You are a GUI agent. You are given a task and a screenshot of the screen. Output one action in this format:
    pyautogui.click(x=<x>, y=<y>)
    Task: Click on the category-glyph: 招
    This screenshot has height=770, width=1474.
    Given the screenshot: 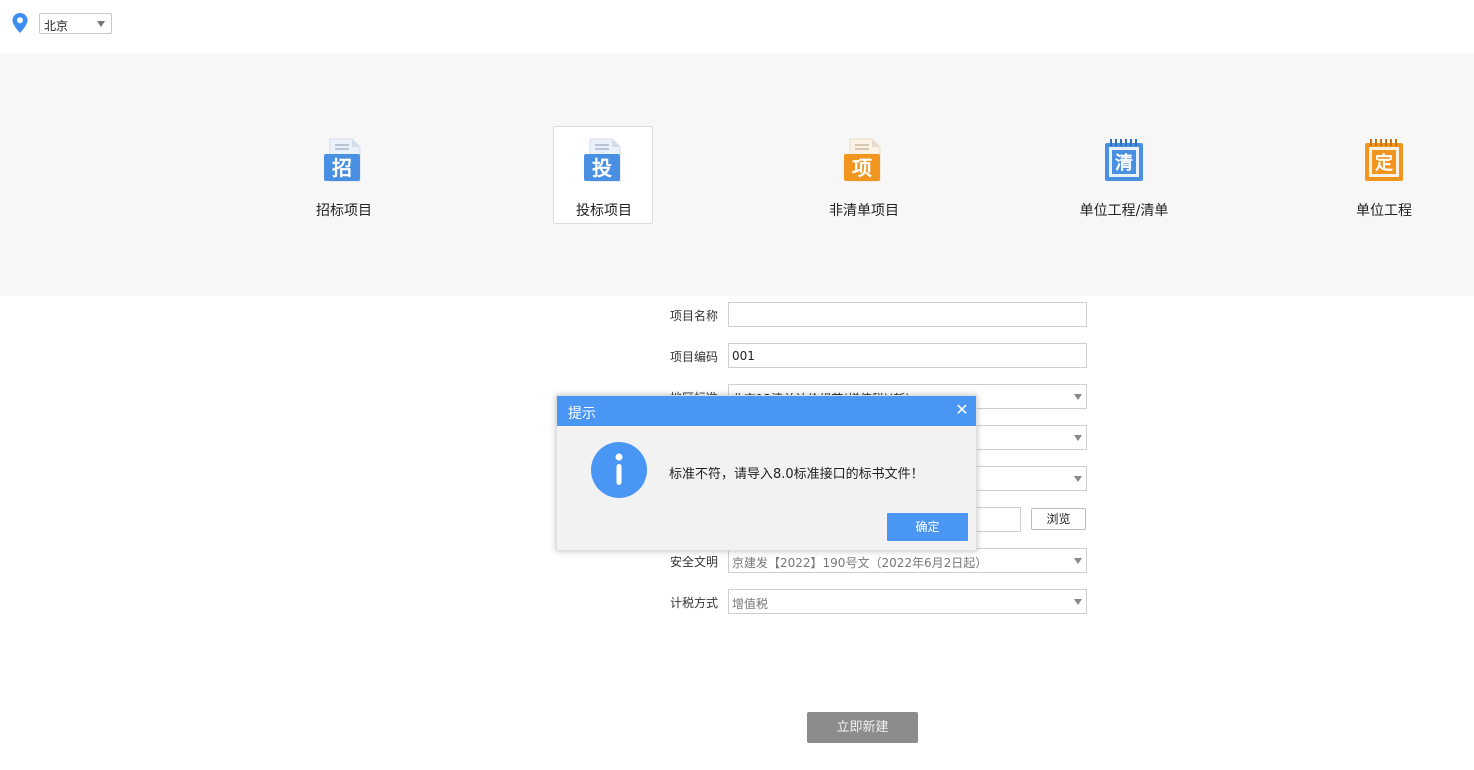 What is the action you would take?
    pyautogui.click(x=342, y=168)
    